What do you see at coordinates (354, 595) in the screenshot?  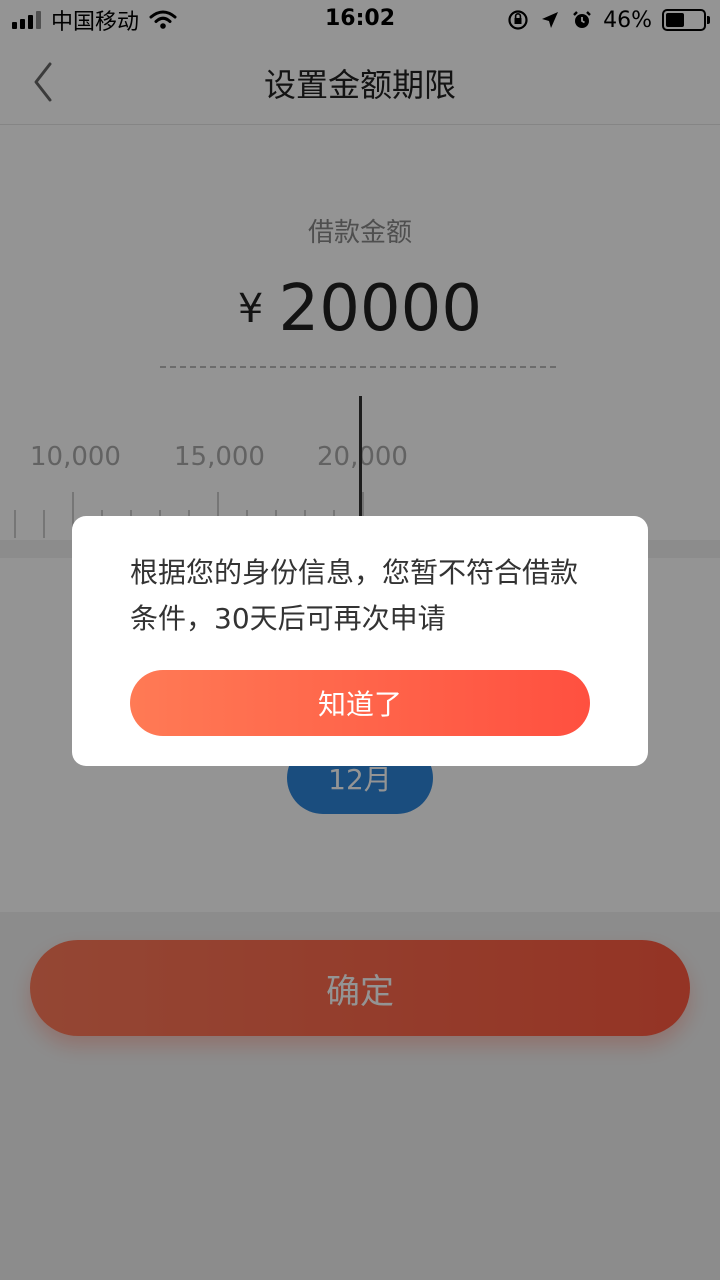 I see `dialog-message: 根据您的身份信息，您暂不符合借款条件，30天后可再次申请` at bounding box center [354, 595].